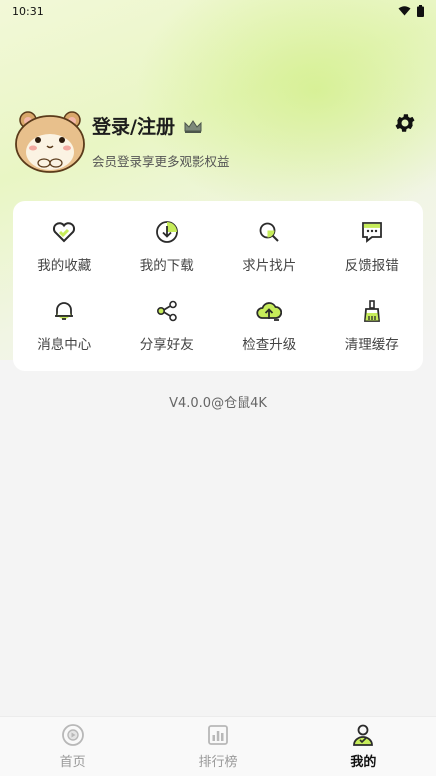  What do you see at coordinates (218, 11) in the screenshot?
I see `status-bar: 10:31` at bounding box center [218, 11].